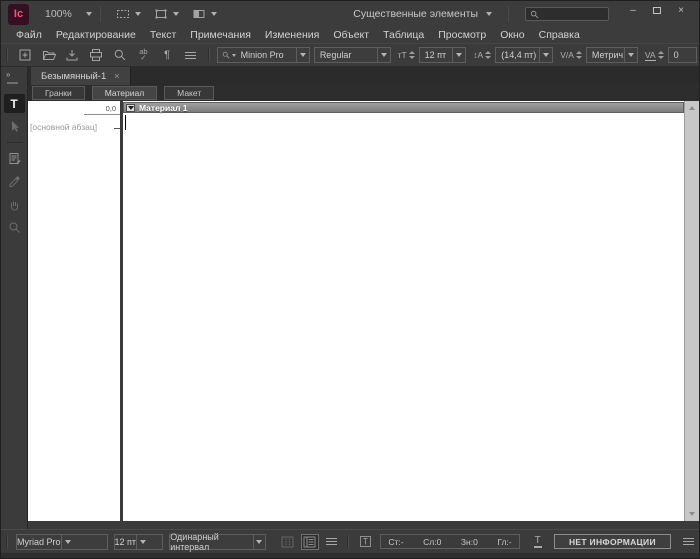 This screenshot has height=559, width=700. What do you see at coordinates (682, 55) in the screenshot?
I see `tracking-input: 0` at bounding box center [682, 55].